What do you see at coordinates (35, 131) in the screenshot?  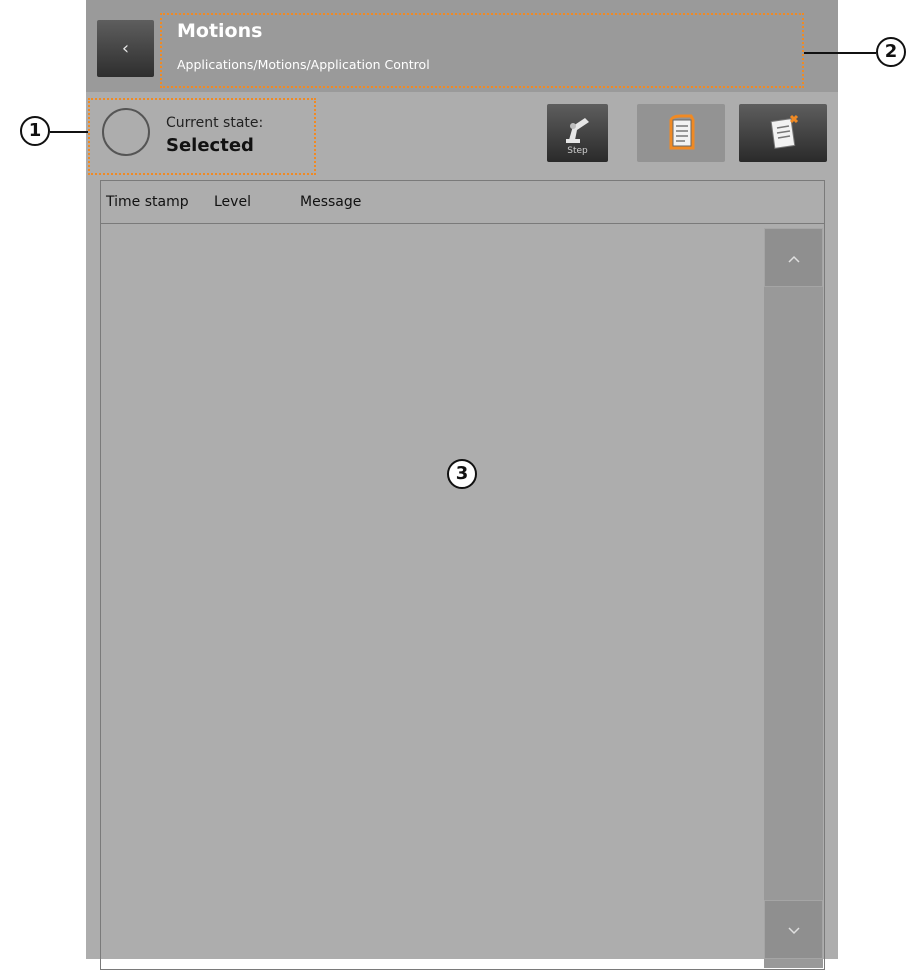 I see `callout-1: 1` at bounding box center [35, 131].